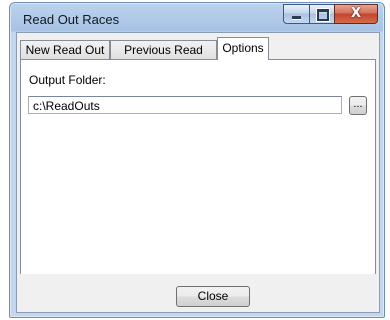 The width and height of the screenshot is (390, 320). Describe the element at coordinates (185, 105) in the screenshot. I see `output-folder-input: c:\ReadOuts` at that location.